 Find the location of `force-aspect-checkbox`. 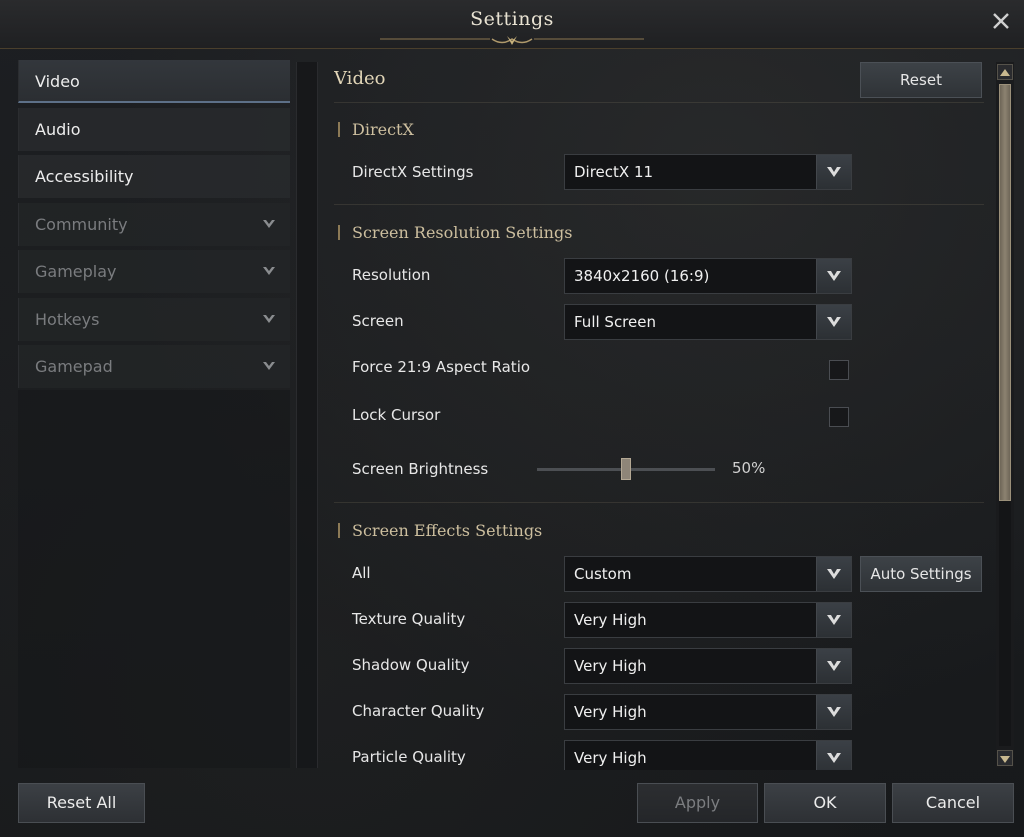

force-aspect-checkbox is located at coordinates (839, 370).